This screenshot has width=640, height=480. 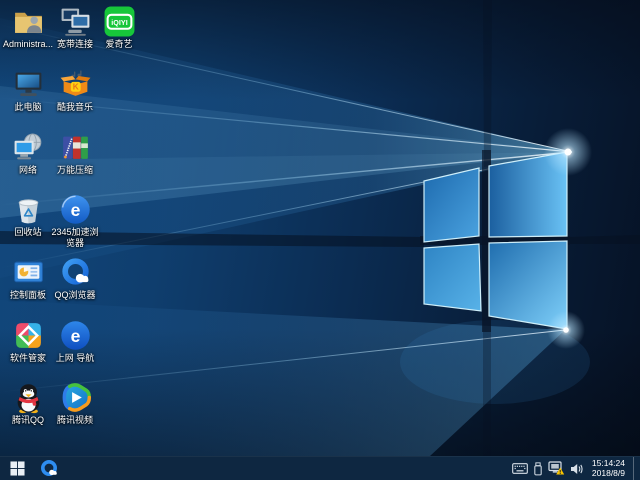 I want to click on taskbar-qq-browser-button, so click(x=49, y=468).